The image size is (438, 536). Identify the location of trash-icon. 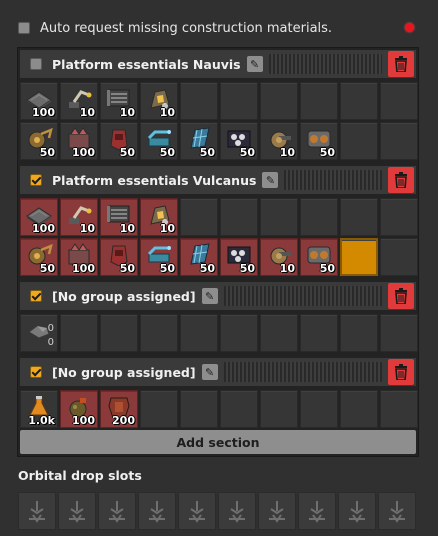
(401, 180).